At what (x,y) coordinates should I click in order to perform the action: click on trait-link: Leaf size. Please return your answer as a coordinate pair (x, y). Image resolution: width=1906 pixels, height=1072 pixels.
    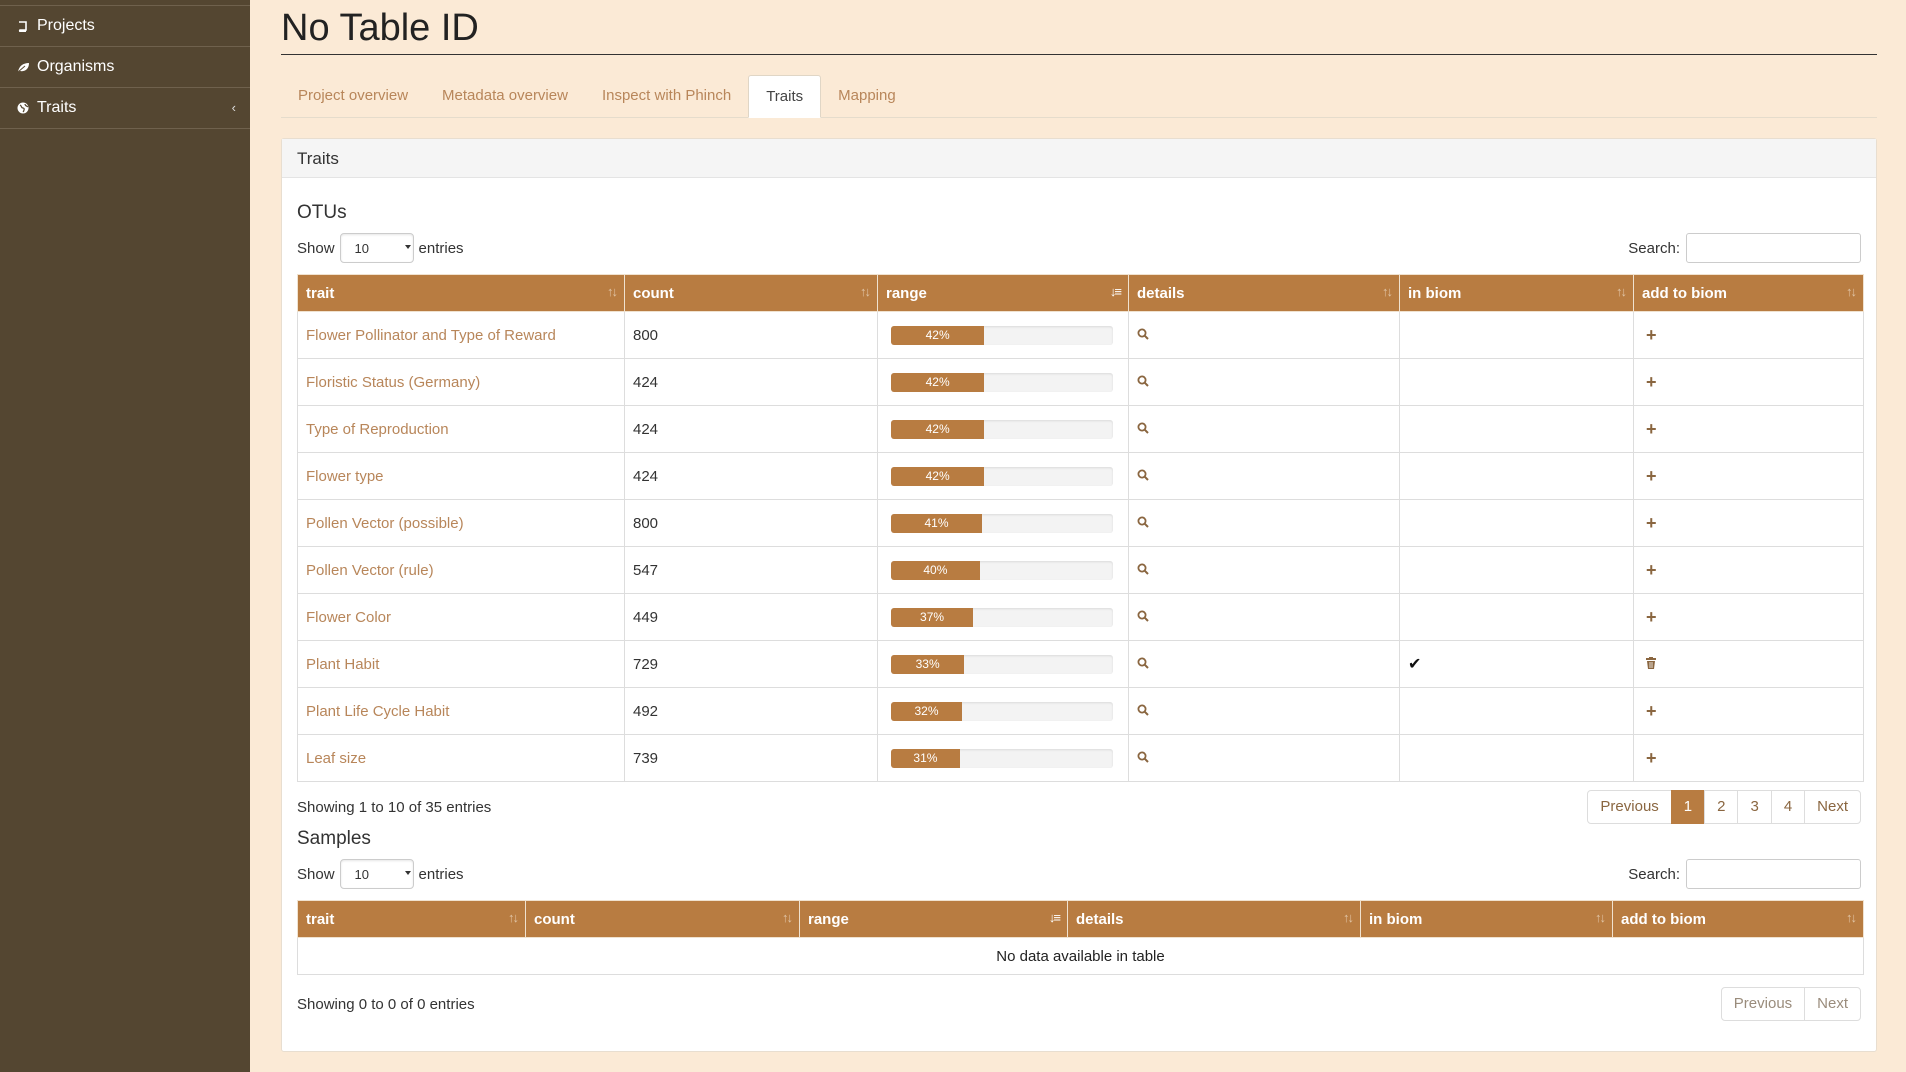
    Looking at the image, I should click on (336, 758).